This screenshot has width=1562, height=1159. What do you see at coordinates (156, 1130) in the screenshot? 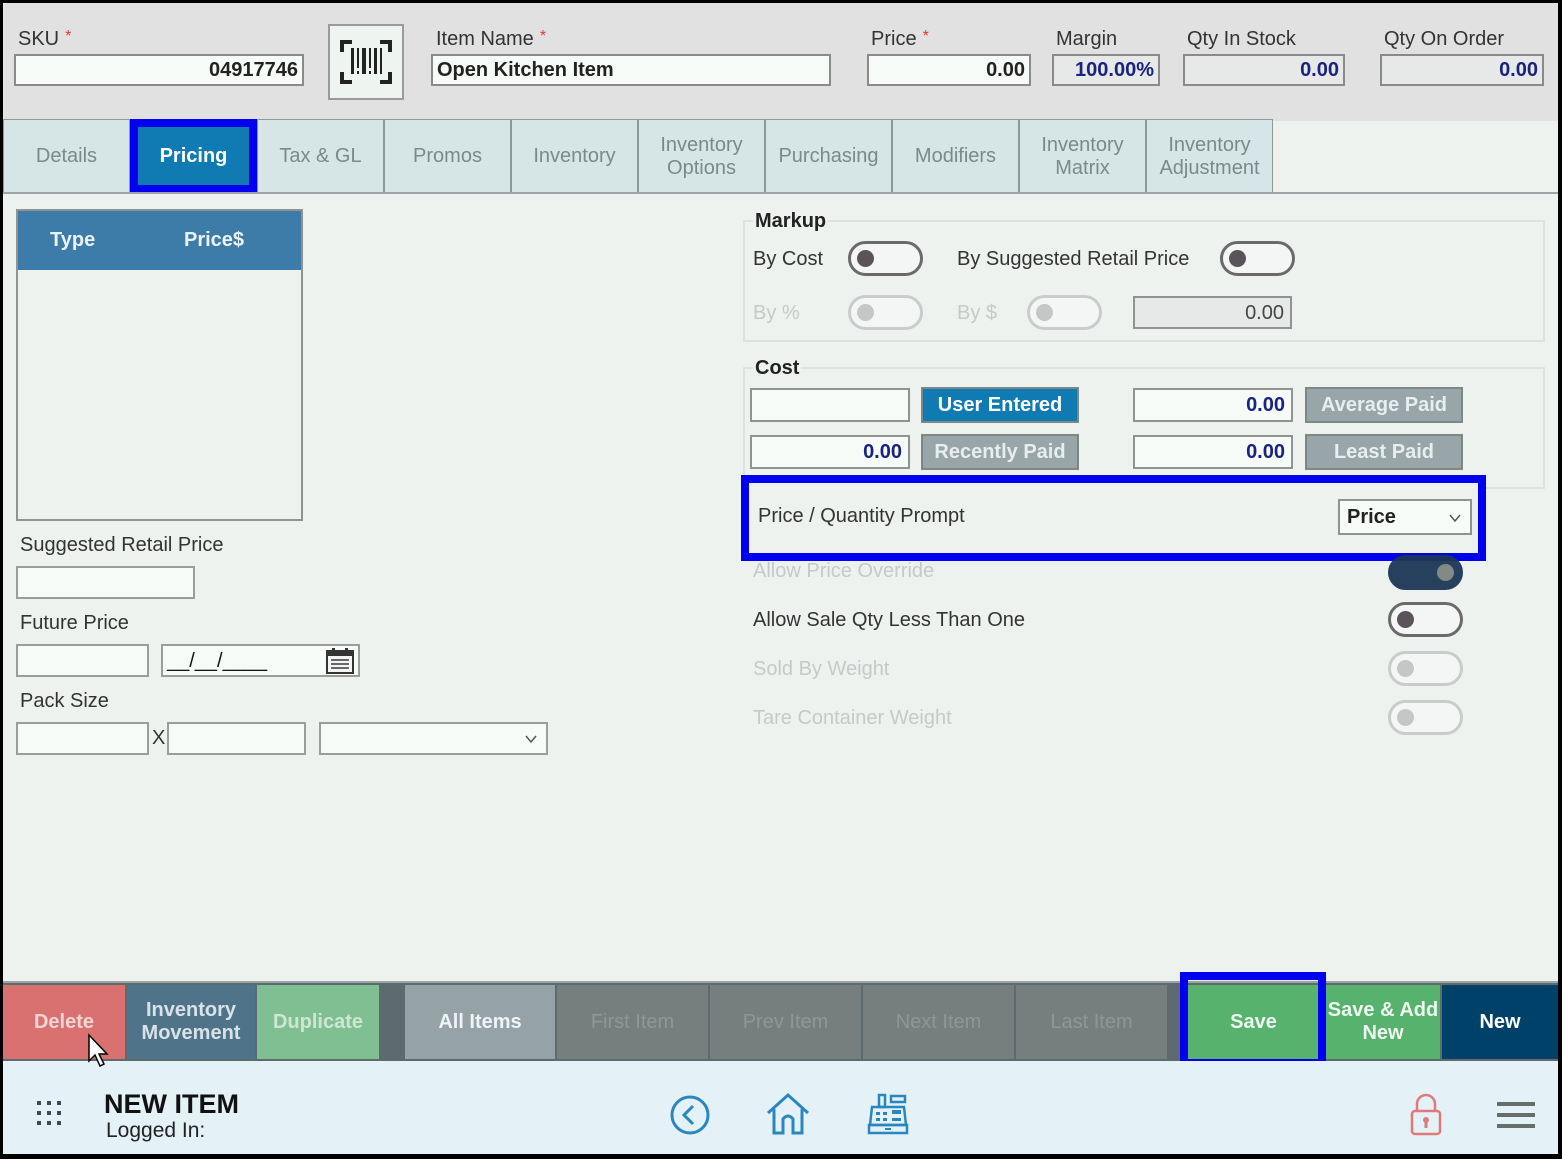
I see `logged-in-label: Logged In:` at bounding box center [156, 1130].